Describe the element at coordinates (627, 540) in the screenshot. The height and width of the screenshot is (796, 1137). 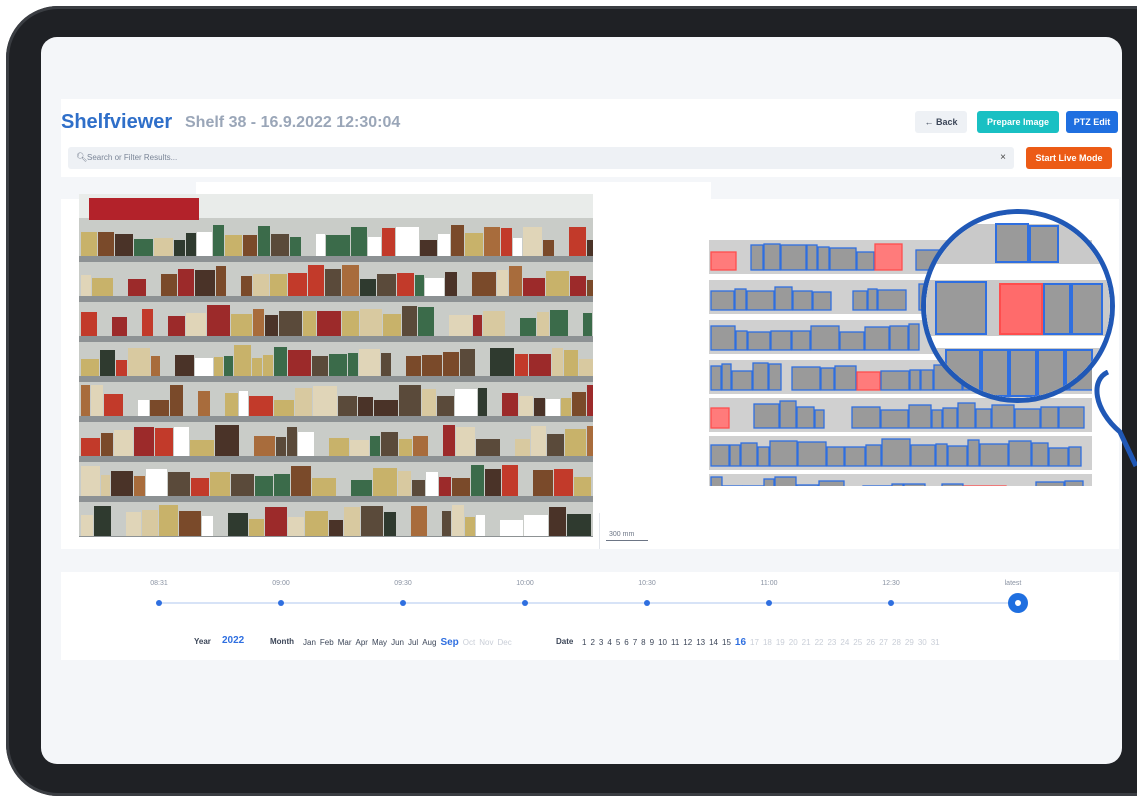
I see `scale-bar` at that location.